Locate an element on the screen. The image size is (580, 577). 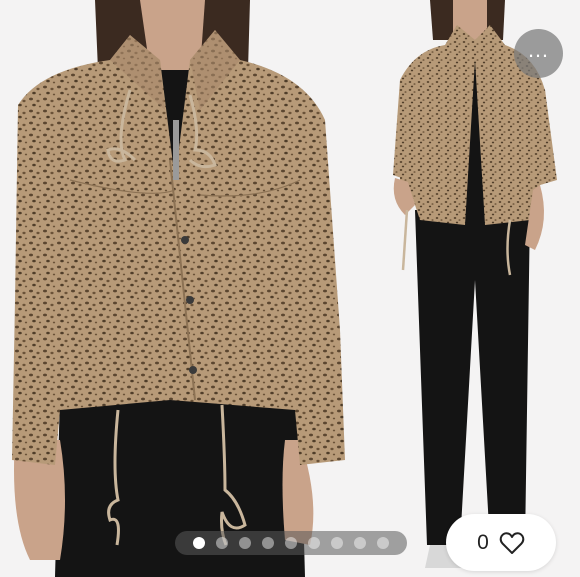
photo-carousel-indicator is located at coordinates (291, 543).